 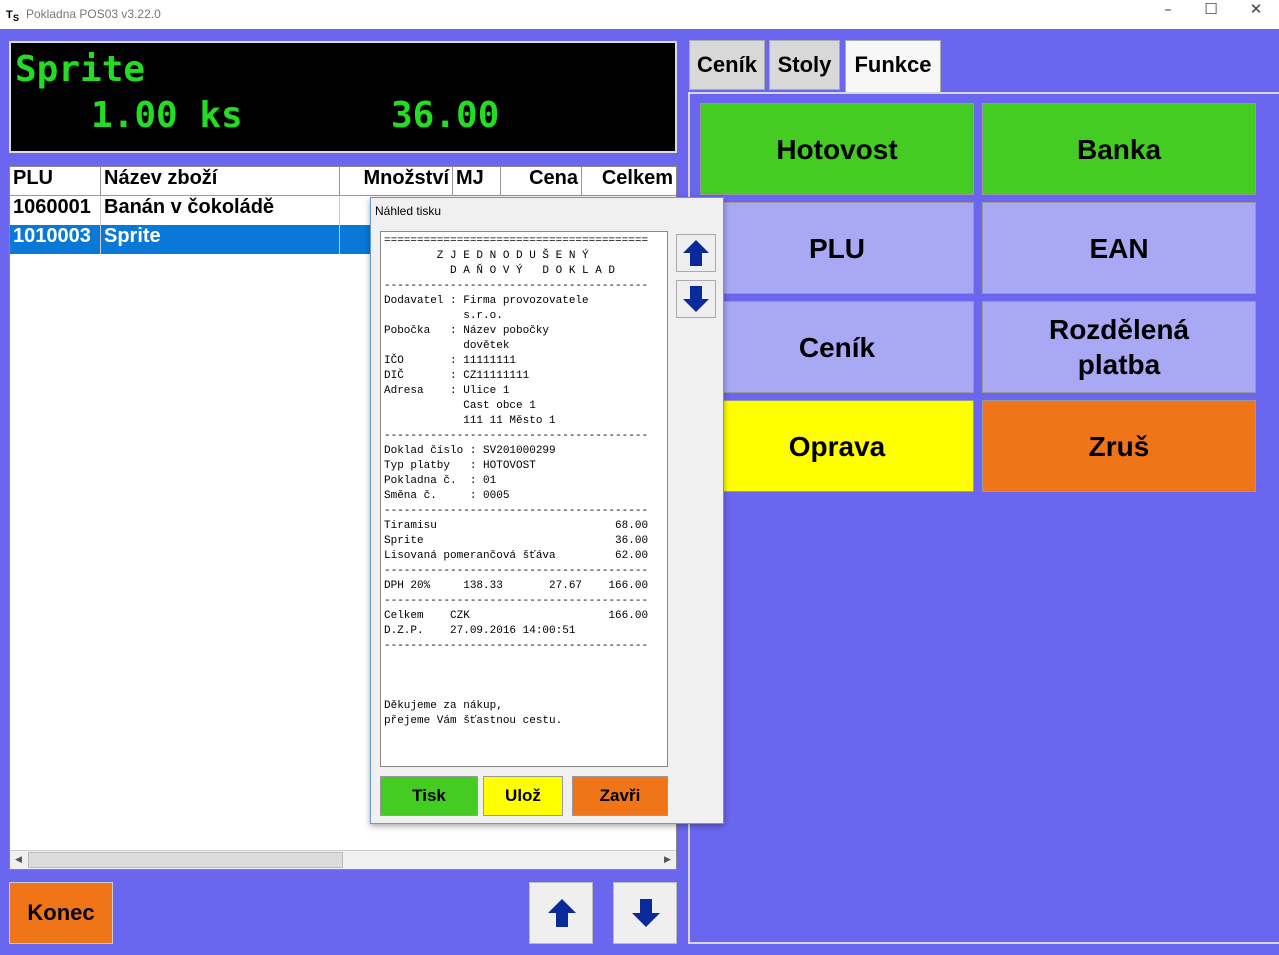 I want to click on column-header-plu: PLU, so click(x=55, y=181).